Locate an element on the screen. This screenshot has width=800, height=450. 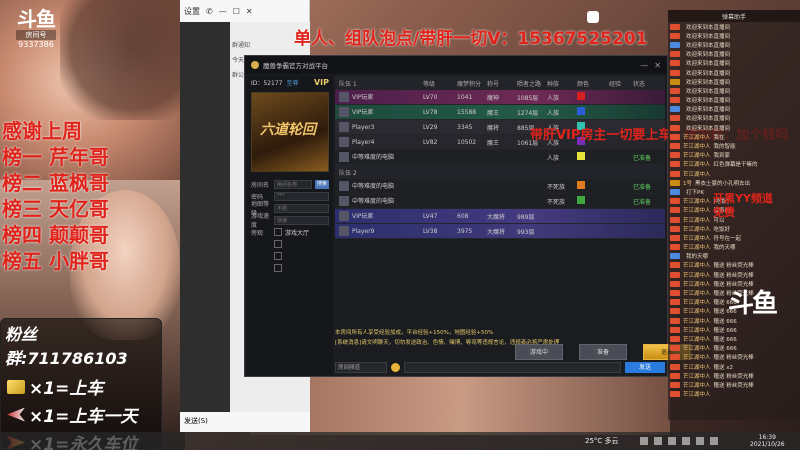
player-slot: Player9 LV38 3975 大魔将 993层 is located at coordinates (500, 231).